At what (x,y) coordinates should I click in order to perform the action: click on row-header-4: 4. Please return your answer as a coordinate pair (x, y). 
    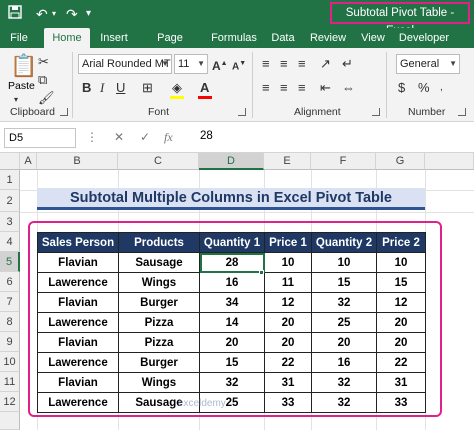
    Looking at the image, I should click on (10, 242).